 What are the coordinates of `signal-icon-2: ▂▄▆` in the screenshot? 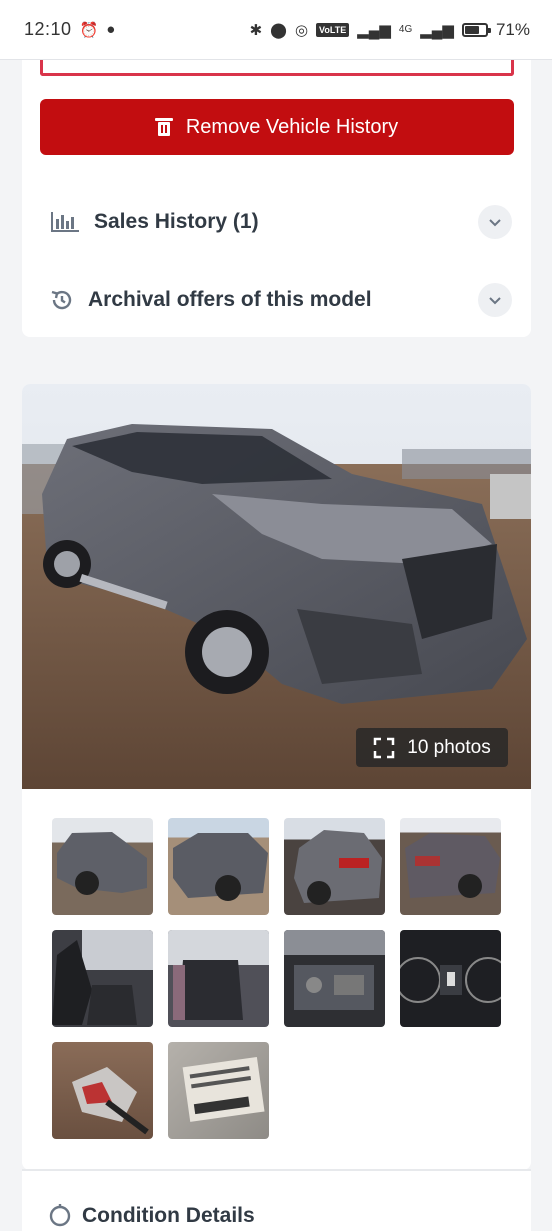 It's located at (437, 30).